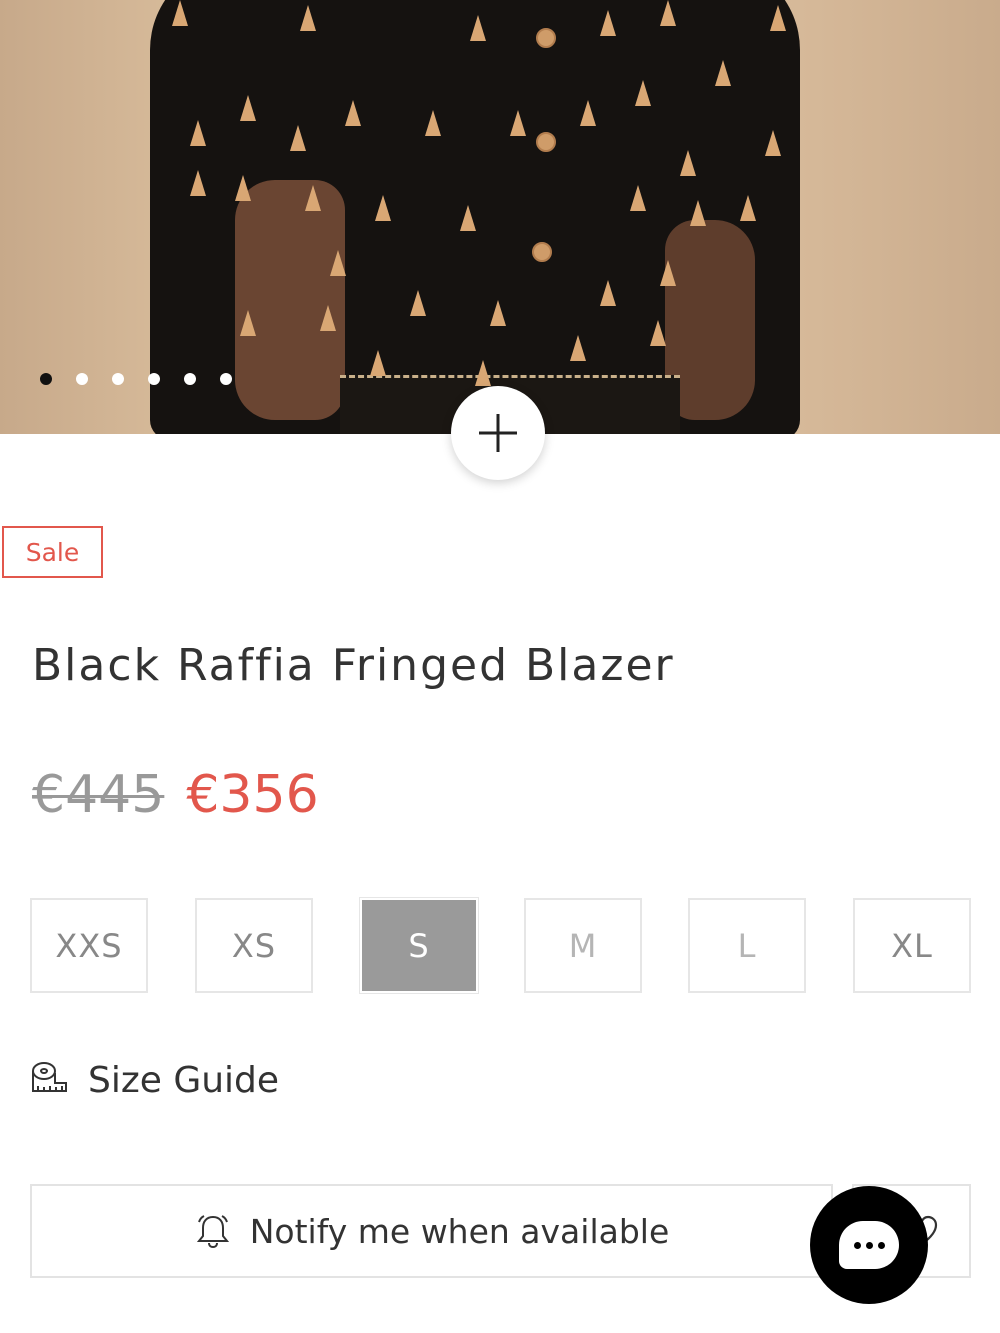 The height and width of the screenshot is (1333, 1000). Describe the element at coordinates (52, 552) in the screenshot. I see `sale-badge: Sale` at that location.